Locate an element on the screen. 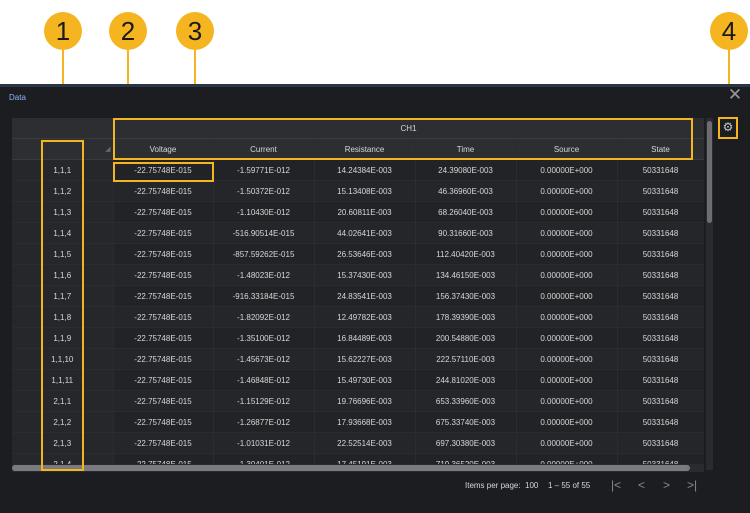  table-cell-time: 178.39390E-003 is located at coordinates (466, 317).